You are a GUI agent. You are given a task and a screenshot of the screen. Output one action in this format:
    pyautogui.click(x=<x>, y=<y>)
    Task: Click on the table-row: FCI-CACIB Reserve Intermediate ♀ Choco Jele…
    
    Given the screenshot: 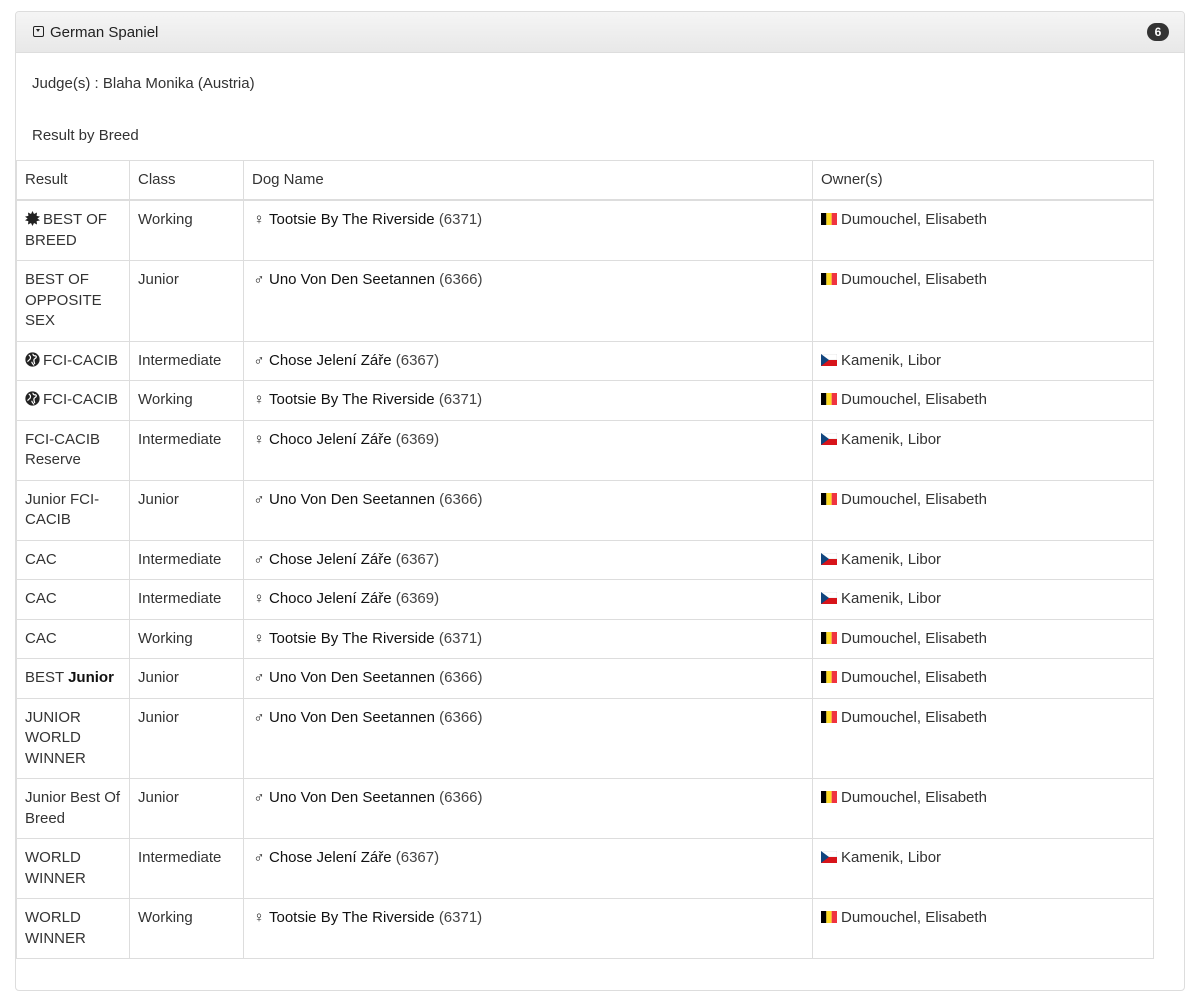 What is the action you would take?
    pyautogui.click(x=585, y=450)
    